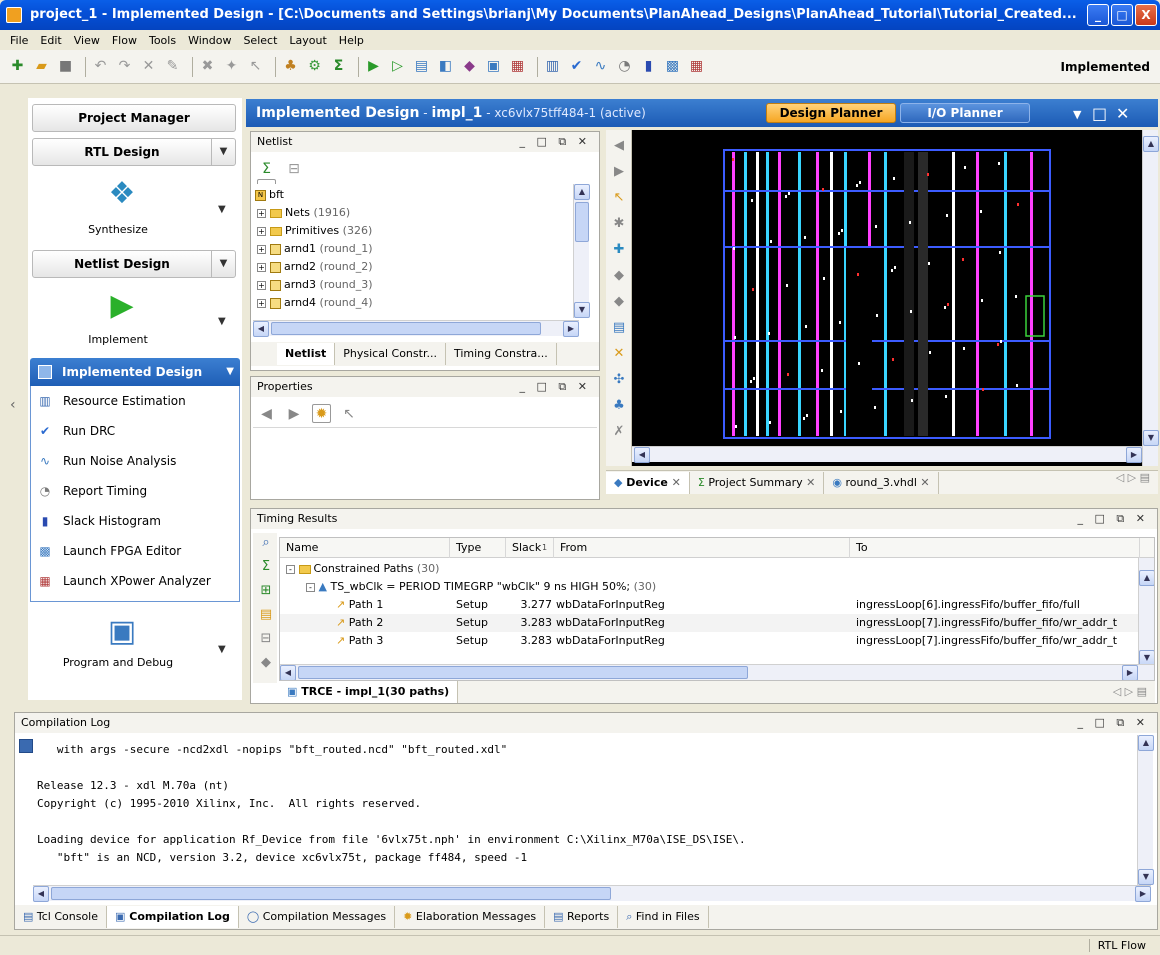  I want to click on tab-find-in-files: ⌕ Find in Files, so click(663, 917).